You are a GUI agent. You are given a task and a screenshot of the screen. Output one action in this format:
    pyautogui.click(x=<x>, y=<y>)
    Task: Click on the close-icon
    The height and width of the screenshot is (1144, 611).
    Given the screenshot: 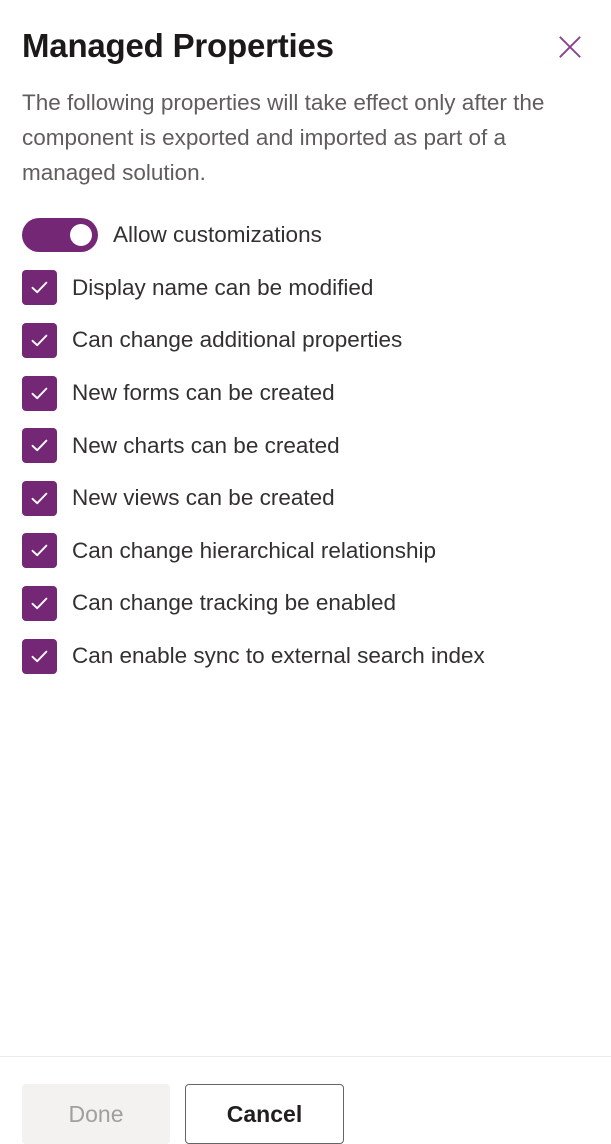 What is the action you would take?
    pyautogui.click(x=570, y=47)
    